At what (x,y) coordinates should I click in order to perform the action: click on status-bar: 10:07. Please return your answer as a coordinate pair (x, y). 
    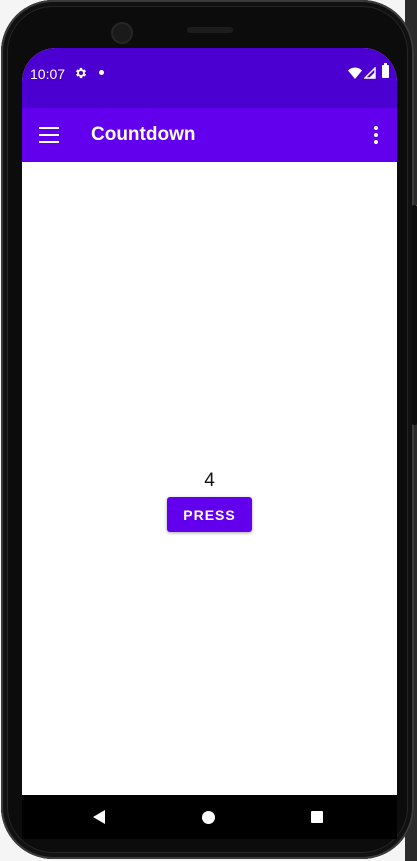
    Looking at the image, I should click on (209, 78).